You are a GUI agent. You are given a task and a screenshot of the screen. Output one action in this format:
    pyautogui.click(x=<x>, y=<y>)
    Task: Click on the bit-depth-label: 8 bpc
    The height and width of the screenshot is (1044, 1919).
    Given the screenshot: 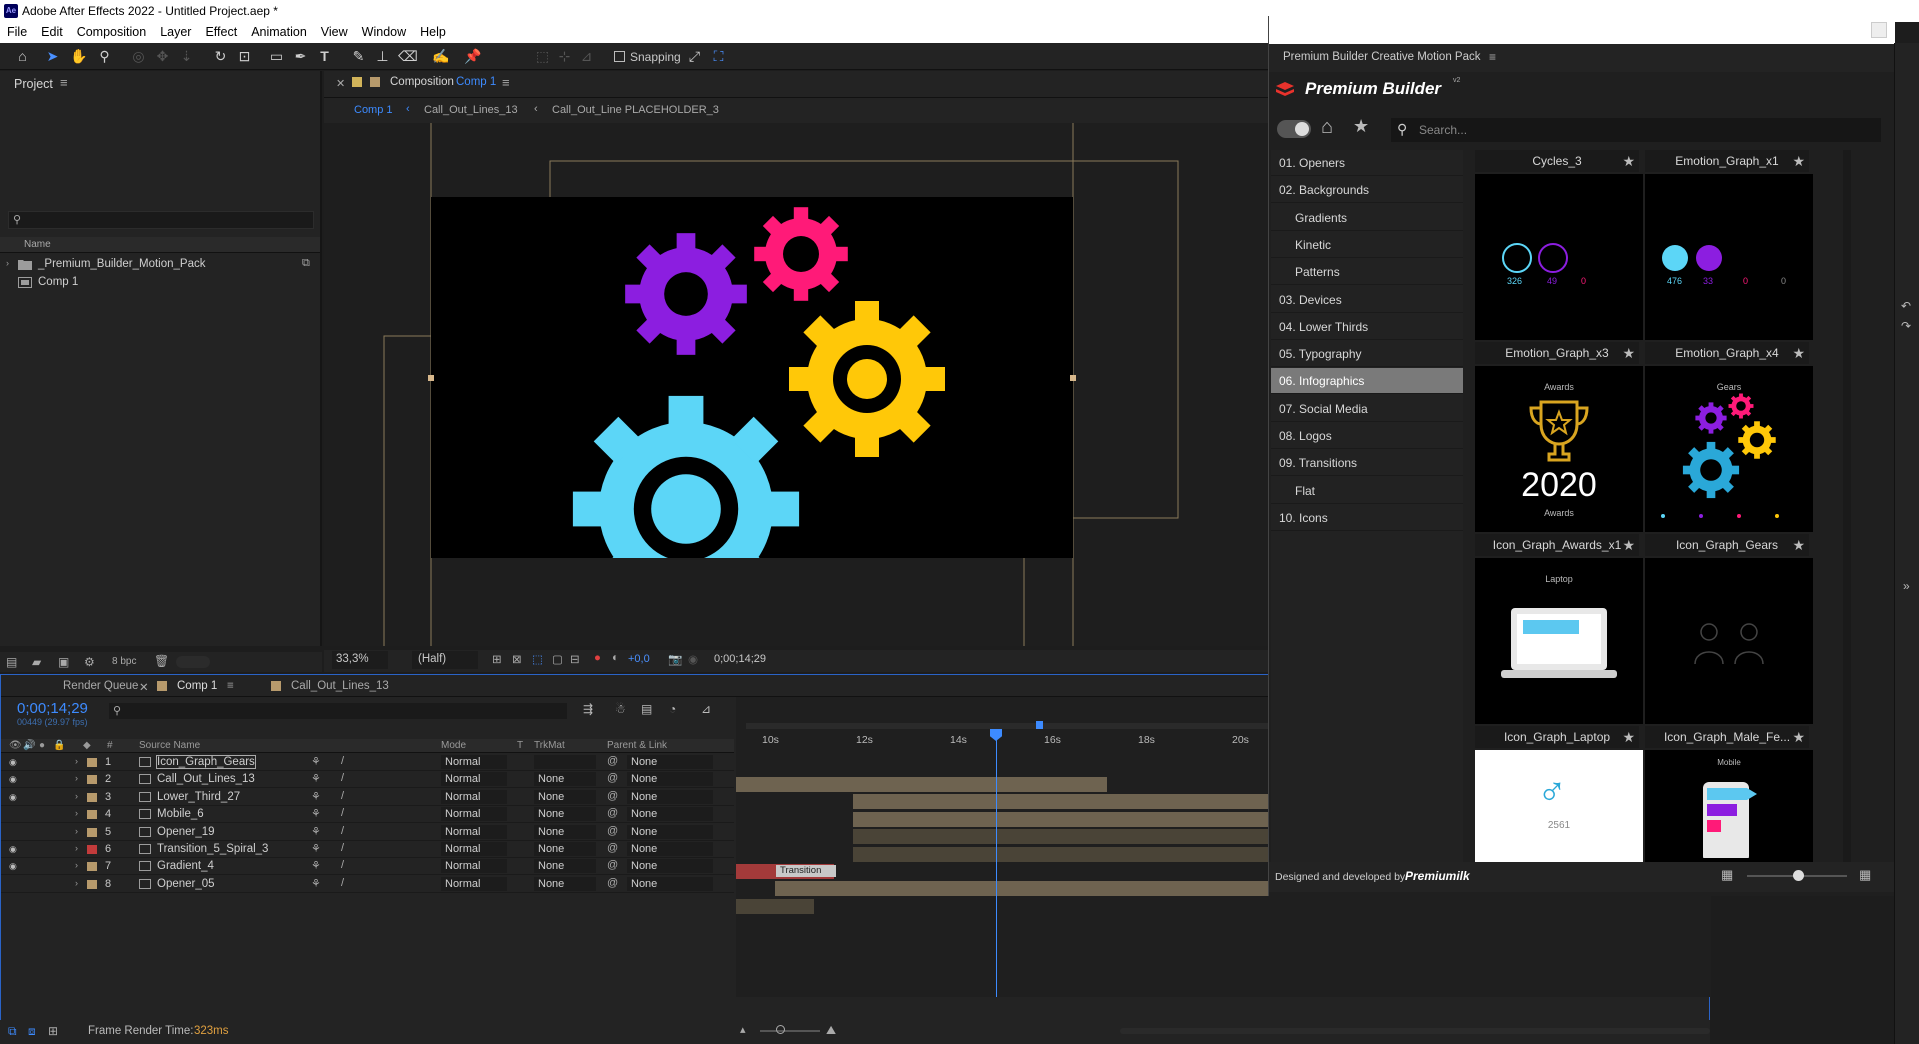 What is the action you would take?
    pyautogui.click(x=124, y=661)
    